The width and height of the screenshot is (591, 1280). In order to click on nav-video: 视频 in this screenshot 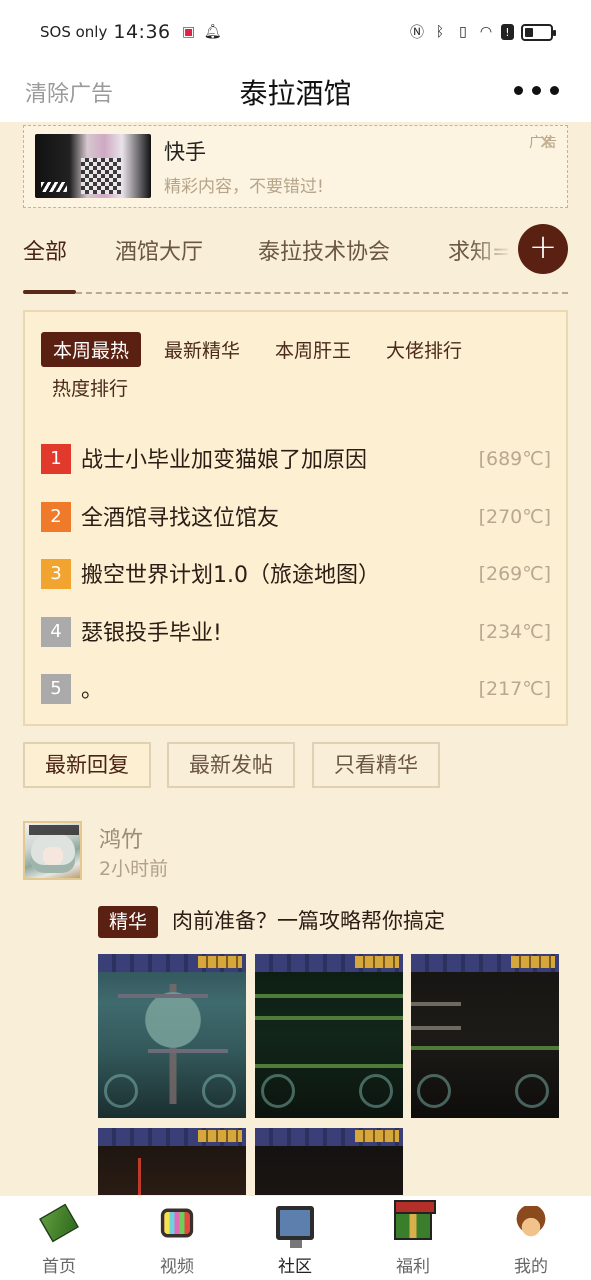, I will do `click(177, 1241)`.